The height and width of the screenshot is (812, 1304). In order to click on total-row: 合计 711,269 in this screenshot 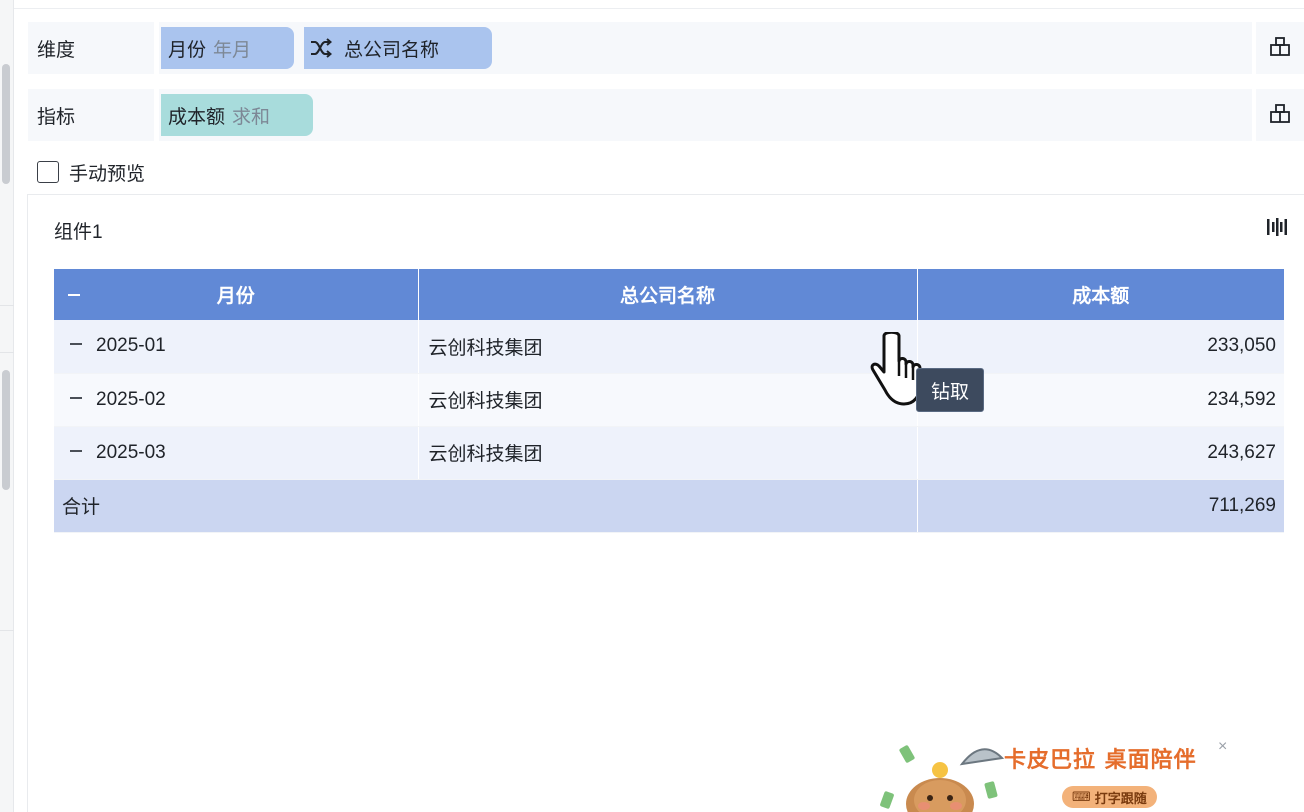, I will do `click(669, 505)`.